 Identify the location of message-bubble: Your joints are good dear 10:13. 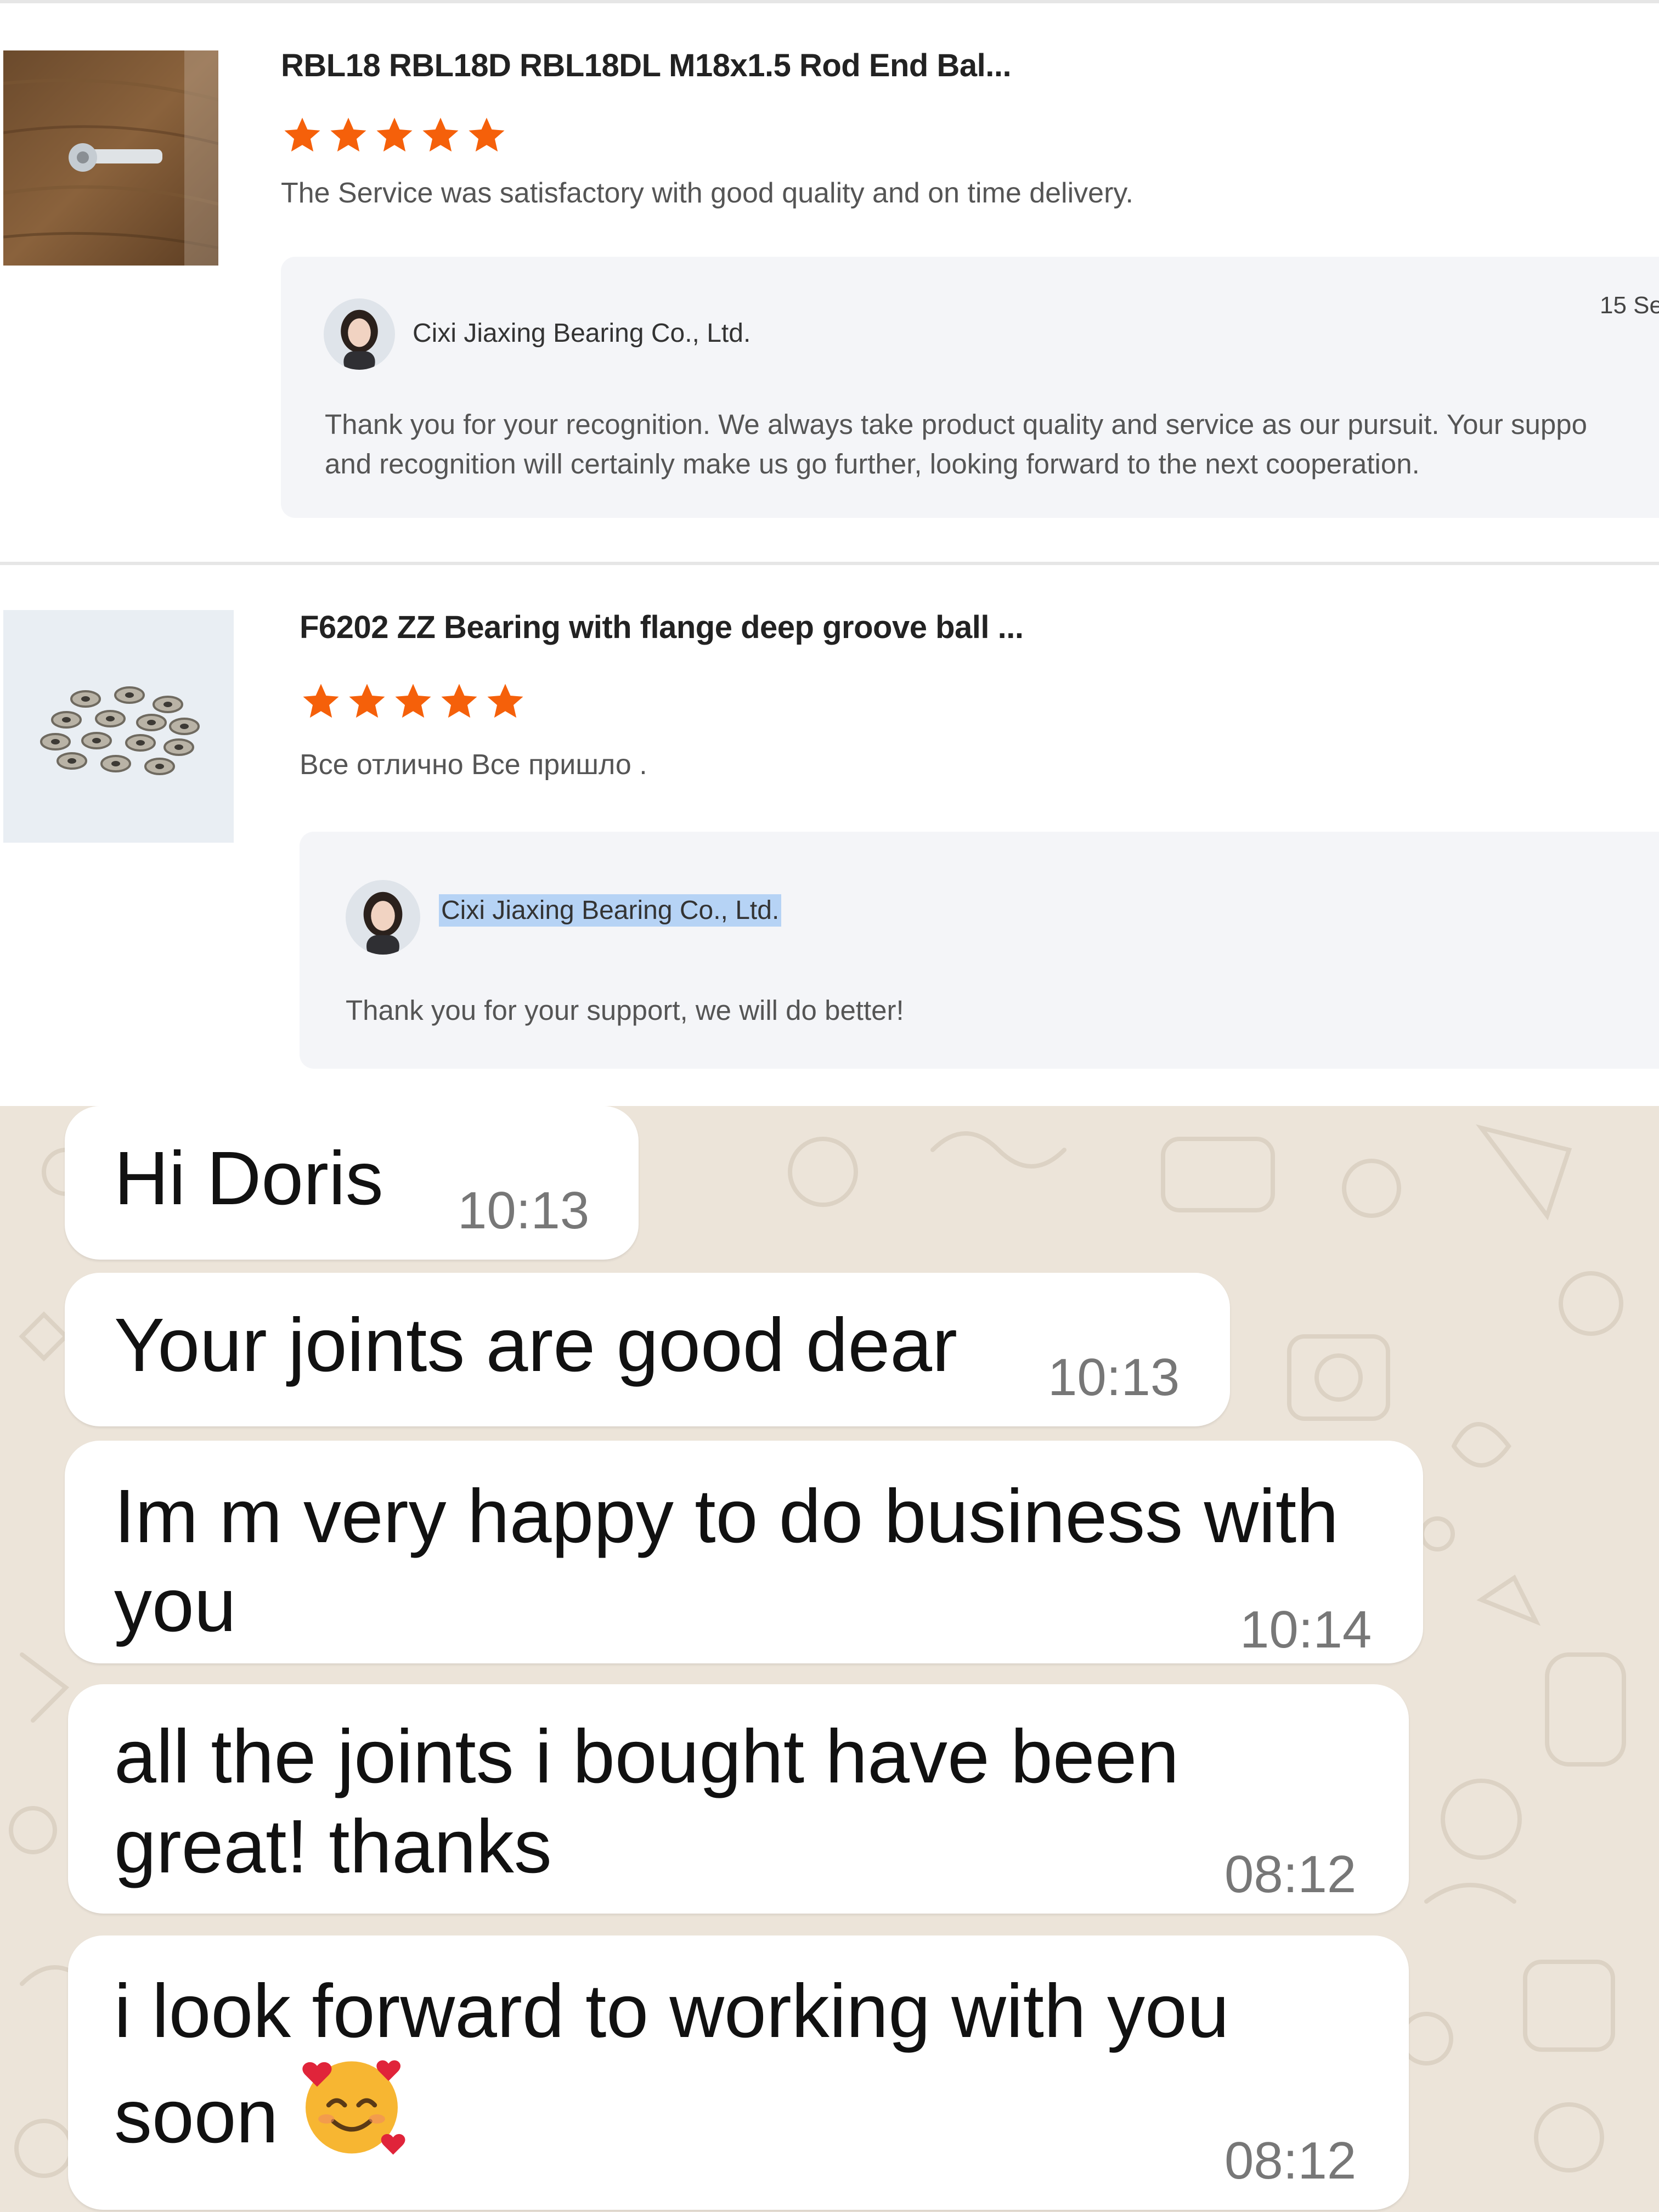
(647, 1349).